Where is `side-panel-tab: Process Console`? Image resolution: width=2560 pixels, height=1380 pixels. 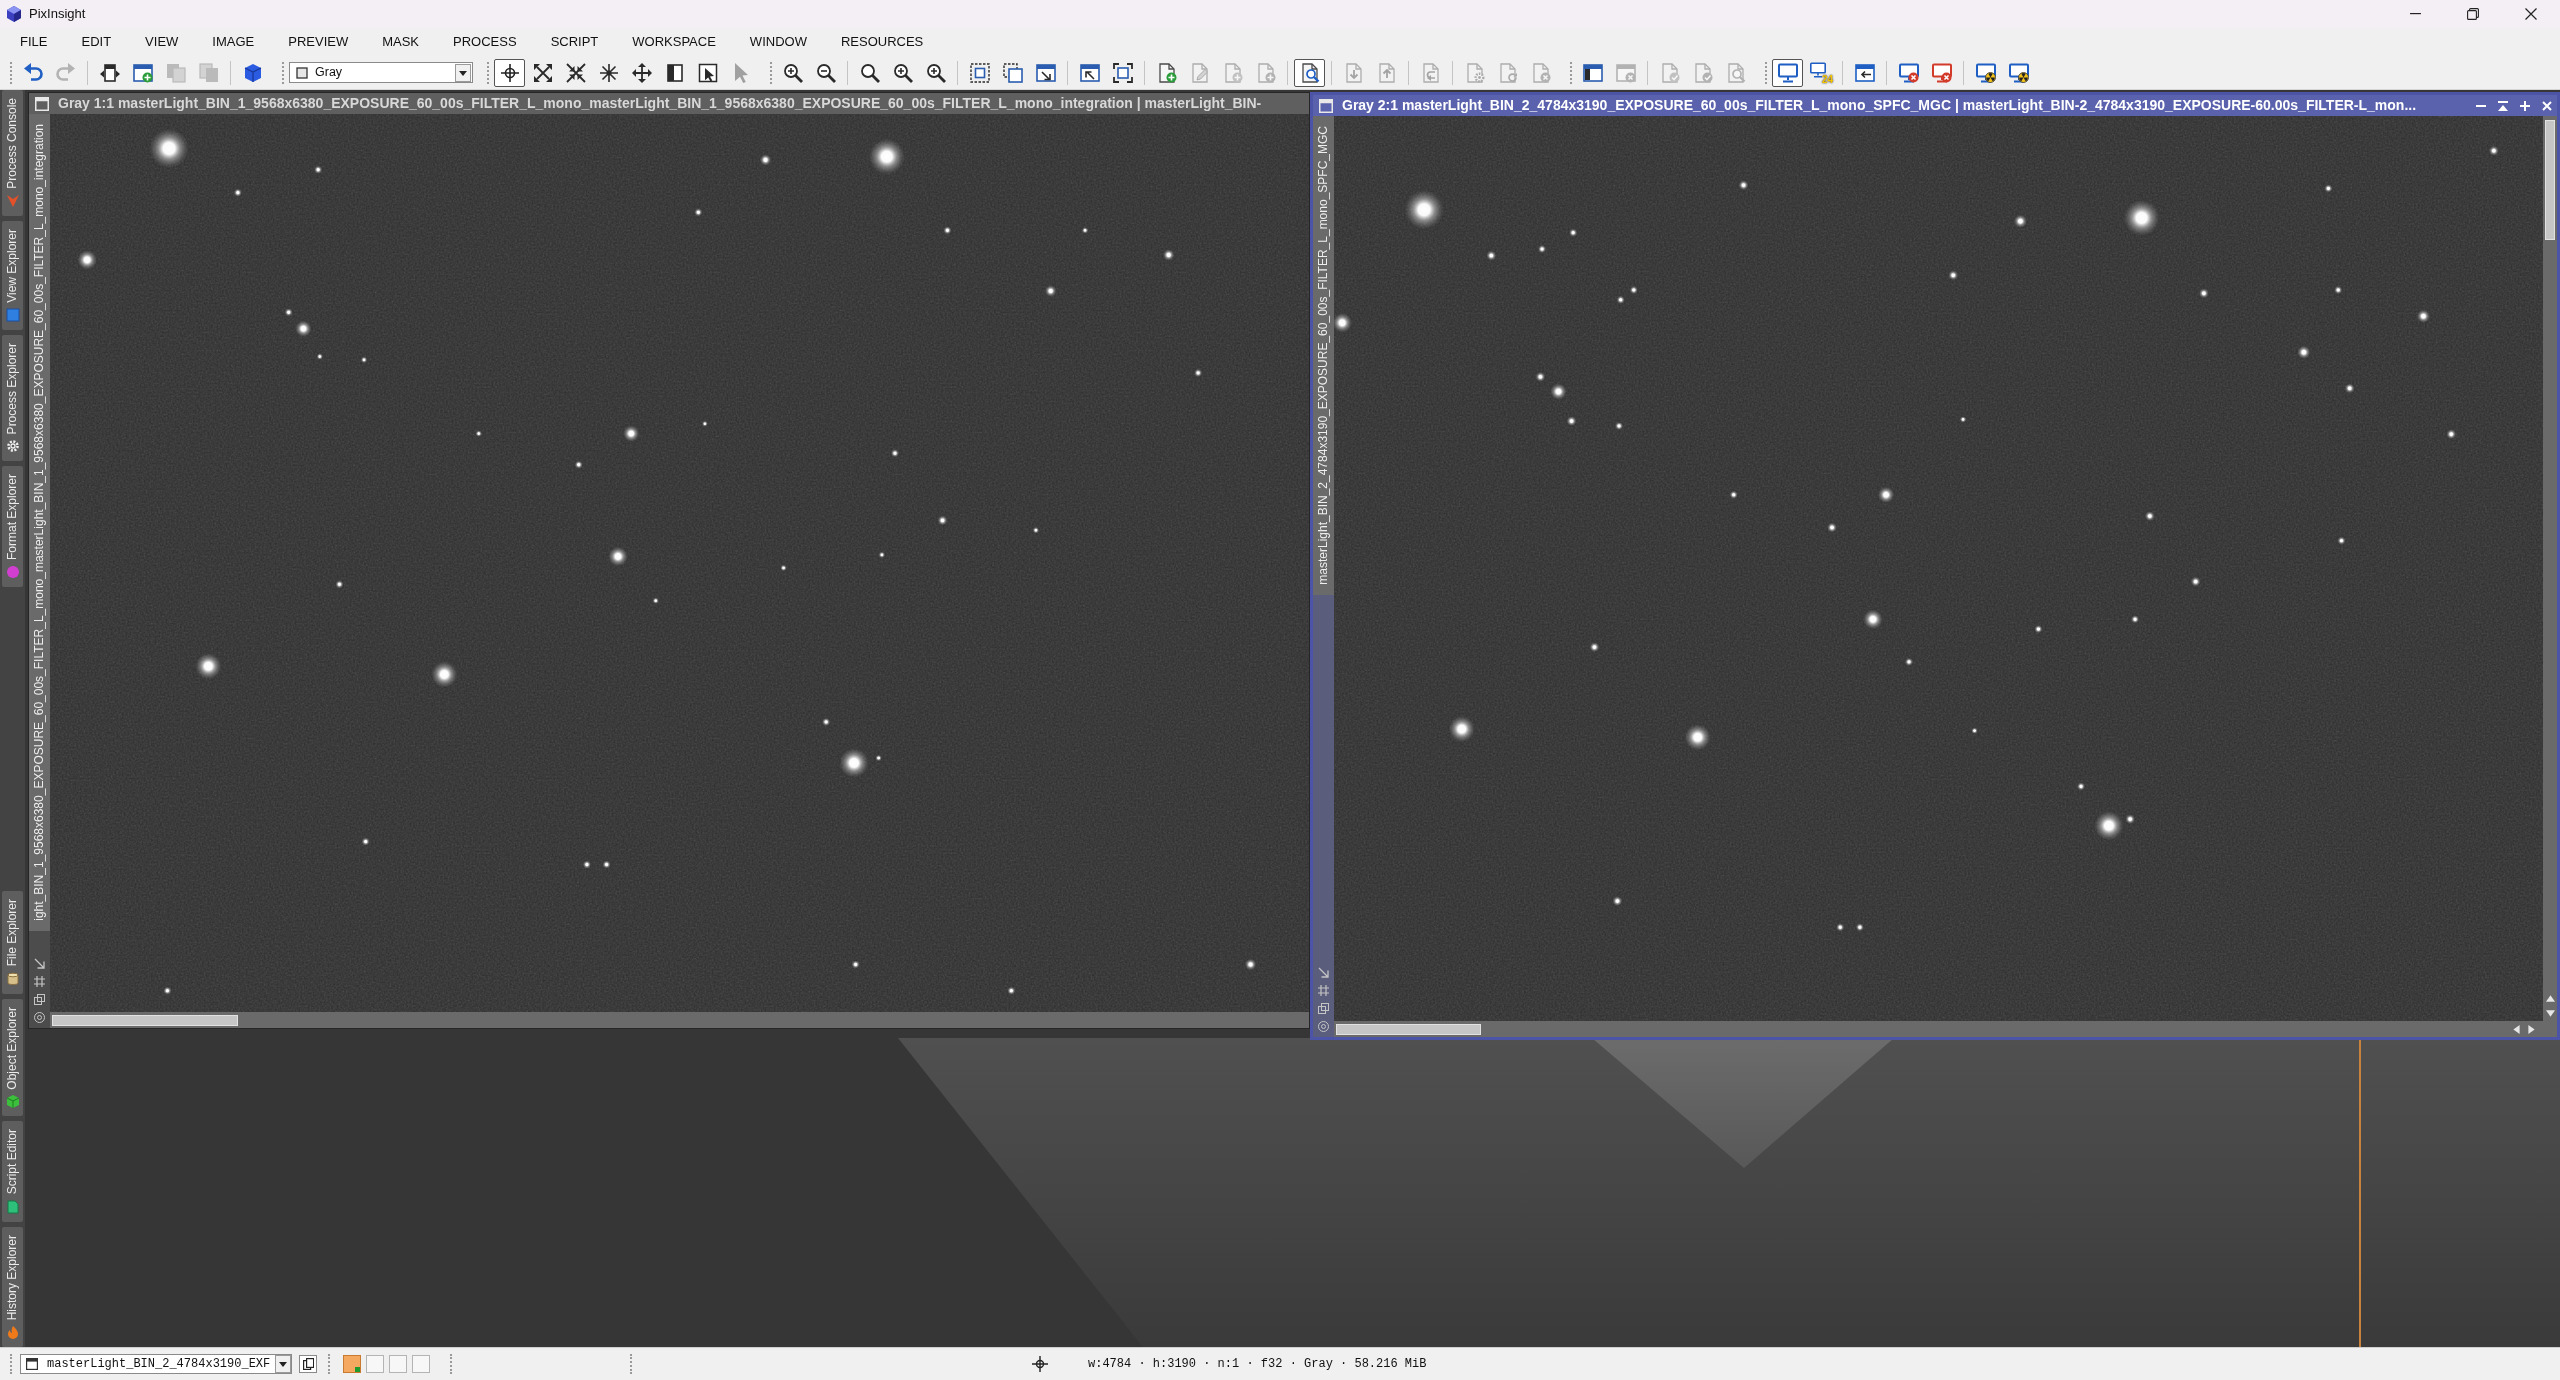 side-panel-tab: Process Console is located at coordinates (12, 153).